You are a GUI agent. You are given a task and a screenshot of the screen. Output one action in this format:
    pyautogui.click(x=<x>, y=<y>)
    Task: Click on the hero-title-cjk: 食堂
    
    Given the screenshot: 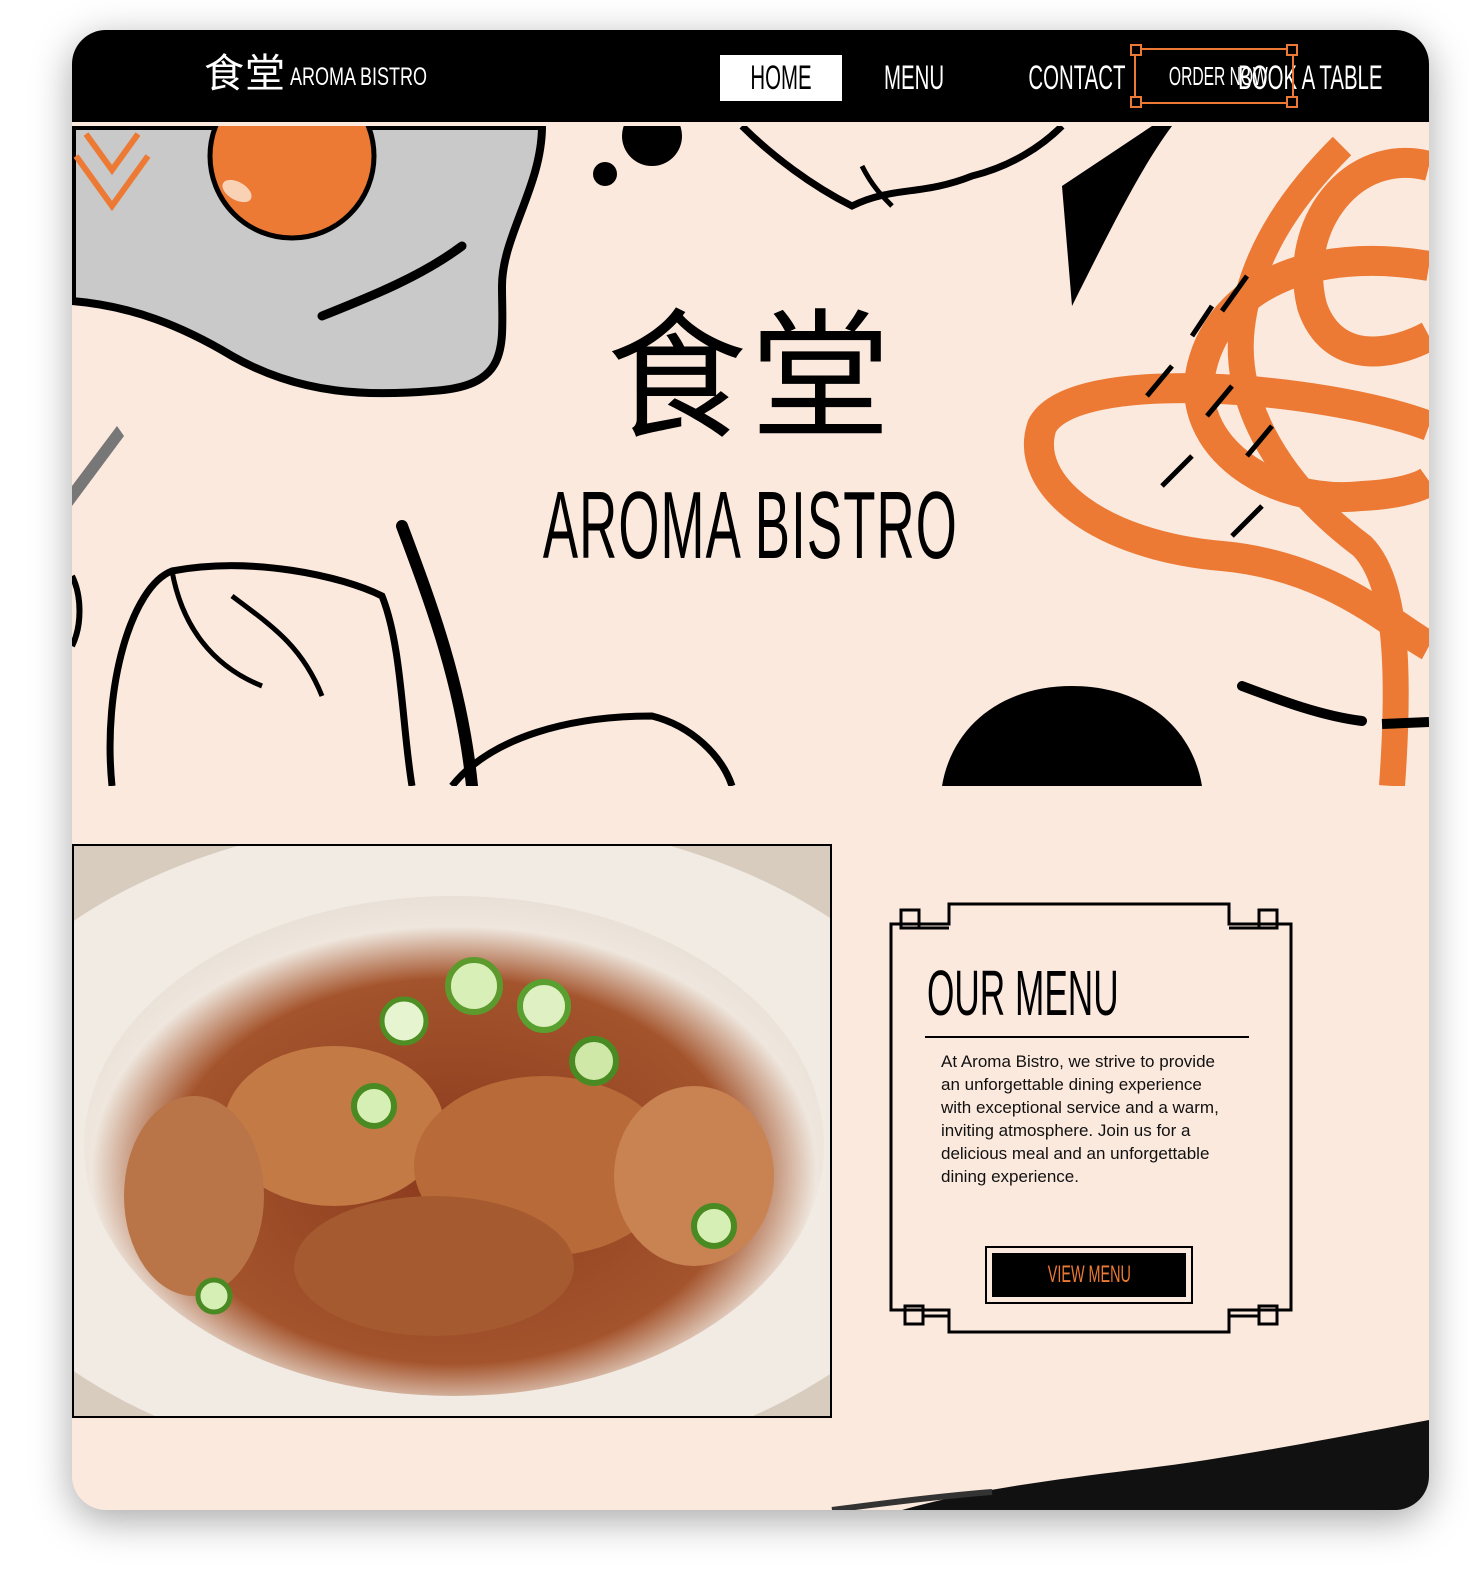 What is the action you would take?
    pyautogui.click(x=750, y=378)
    